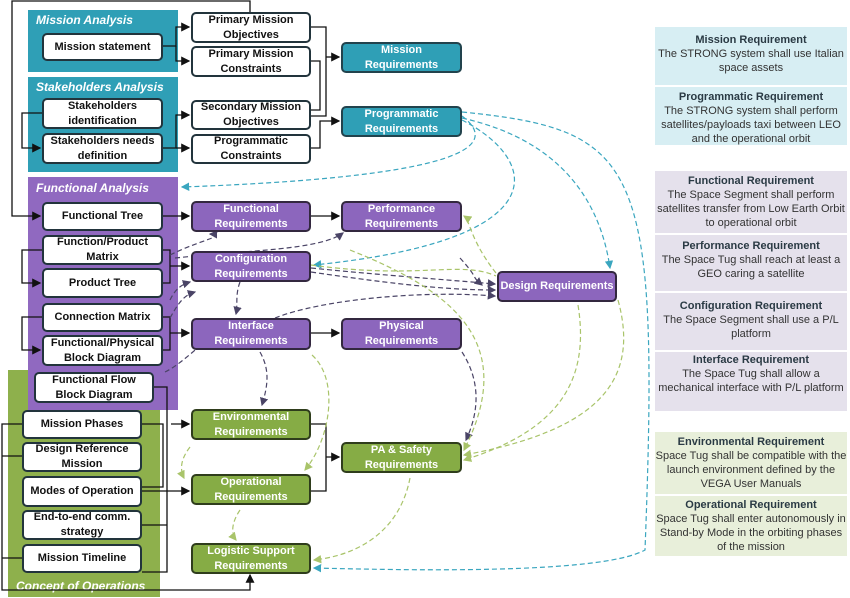 The width and height of the screenshot is (850, 598). Describe the element at coordinates (92, 188) in the screenshot. I see `panel-title: Functional Analysis` at that location.